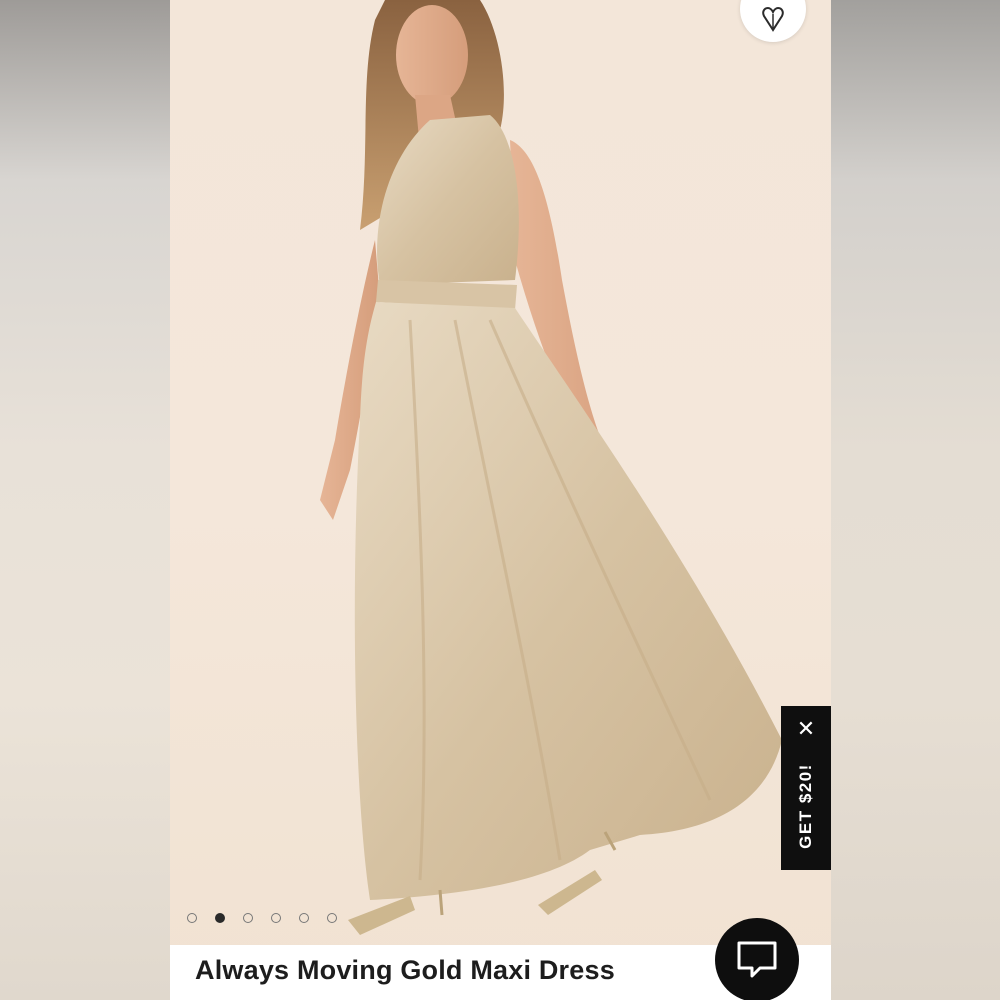 This screenshot has width=1000, height=1000. I want to click on promo-tab: ✕ GET $20!, so click(806, 788).